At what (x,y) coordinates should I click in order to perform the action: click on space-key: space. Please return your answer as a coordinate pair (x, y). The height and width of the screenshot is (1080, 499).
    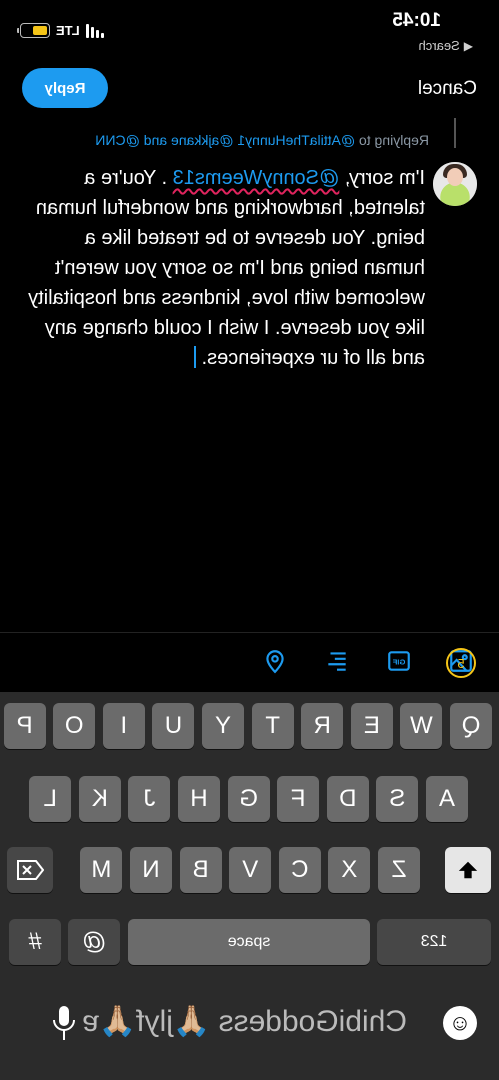
    Looking at the image, I should click on (249, 942).